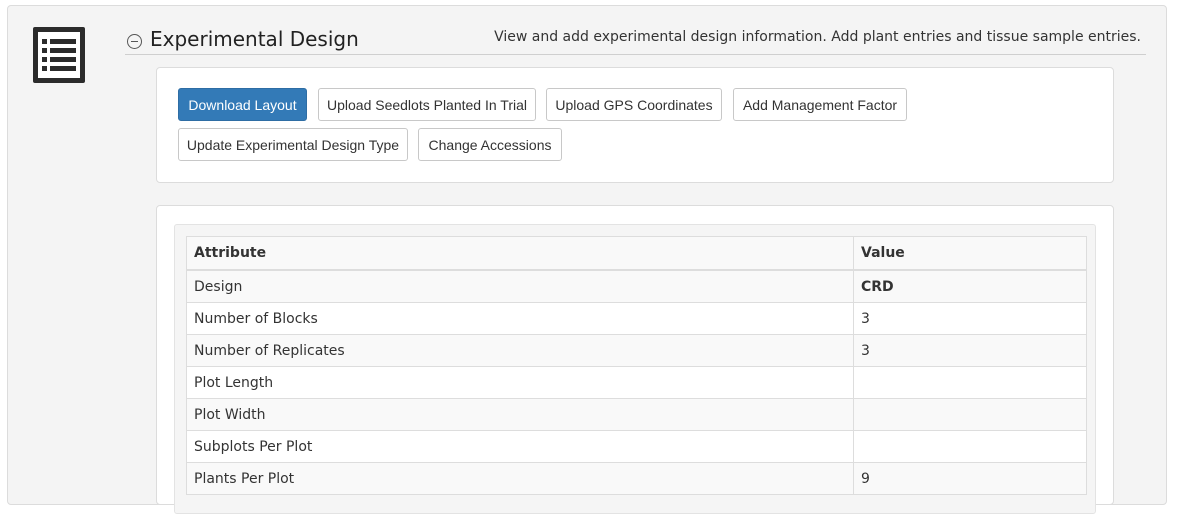  I want to click on table-row: Plot Width, so click(636, 414).